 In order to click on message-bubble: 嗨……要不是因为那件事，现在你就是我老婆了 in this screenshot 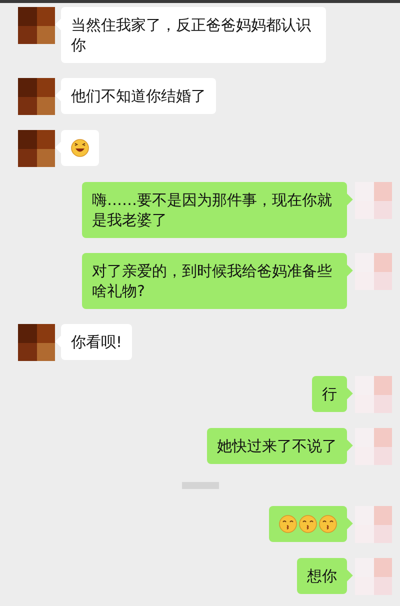, I will do `click(214, 210)`.